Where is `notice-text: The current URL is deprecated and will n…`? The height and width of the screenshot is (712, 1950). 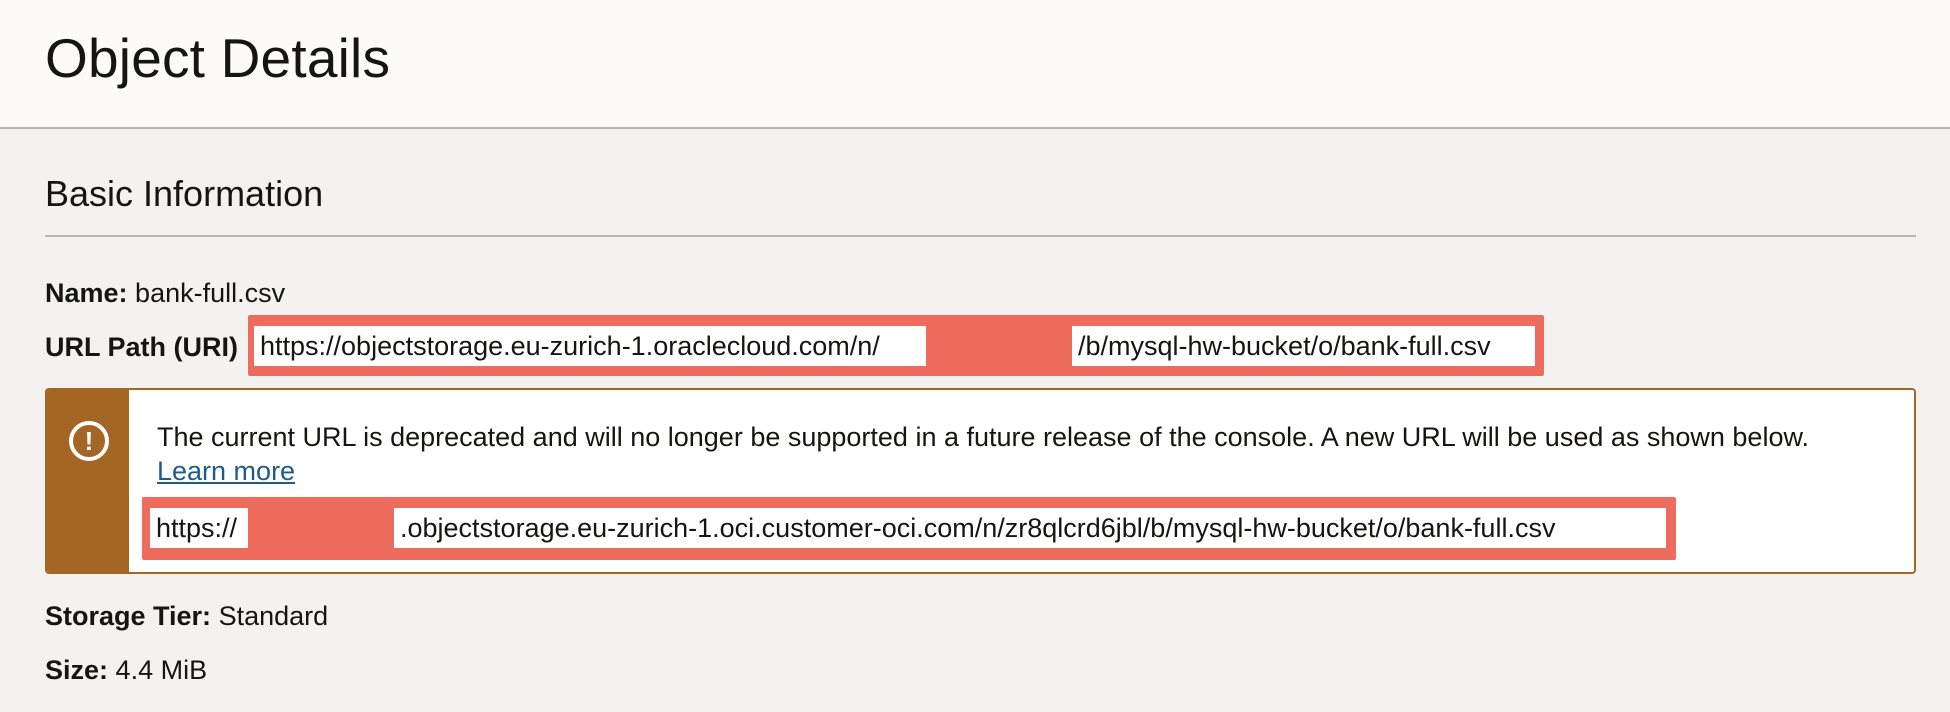
notice-text: The current URL is deprecated and will n… is located at coordinates (983, 437).